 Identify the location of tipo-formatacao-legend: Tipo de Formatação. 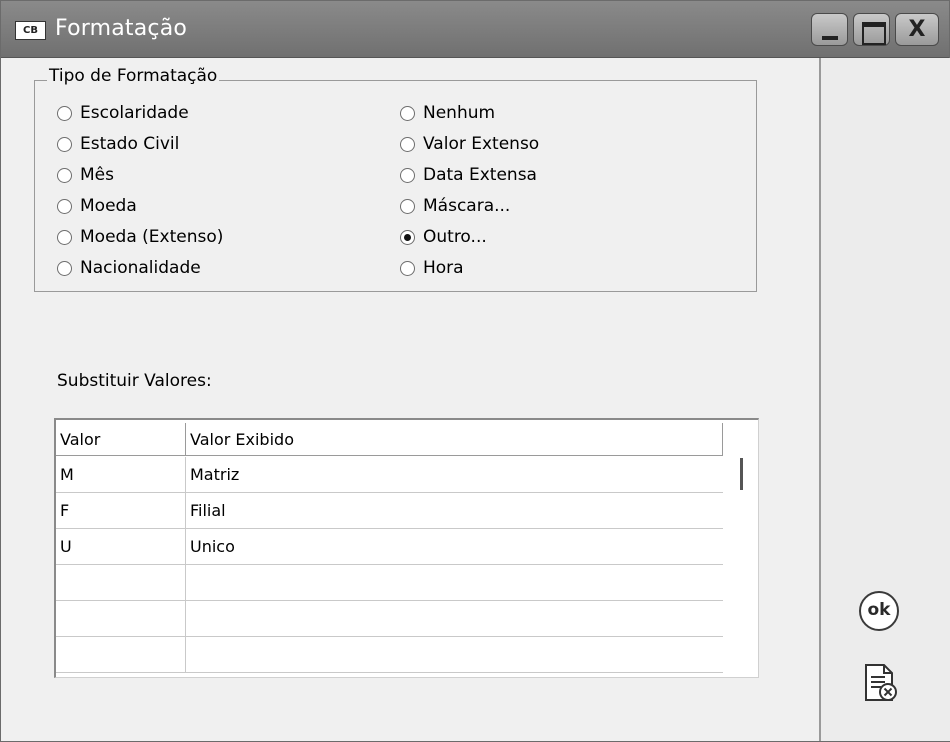
(133, 76).